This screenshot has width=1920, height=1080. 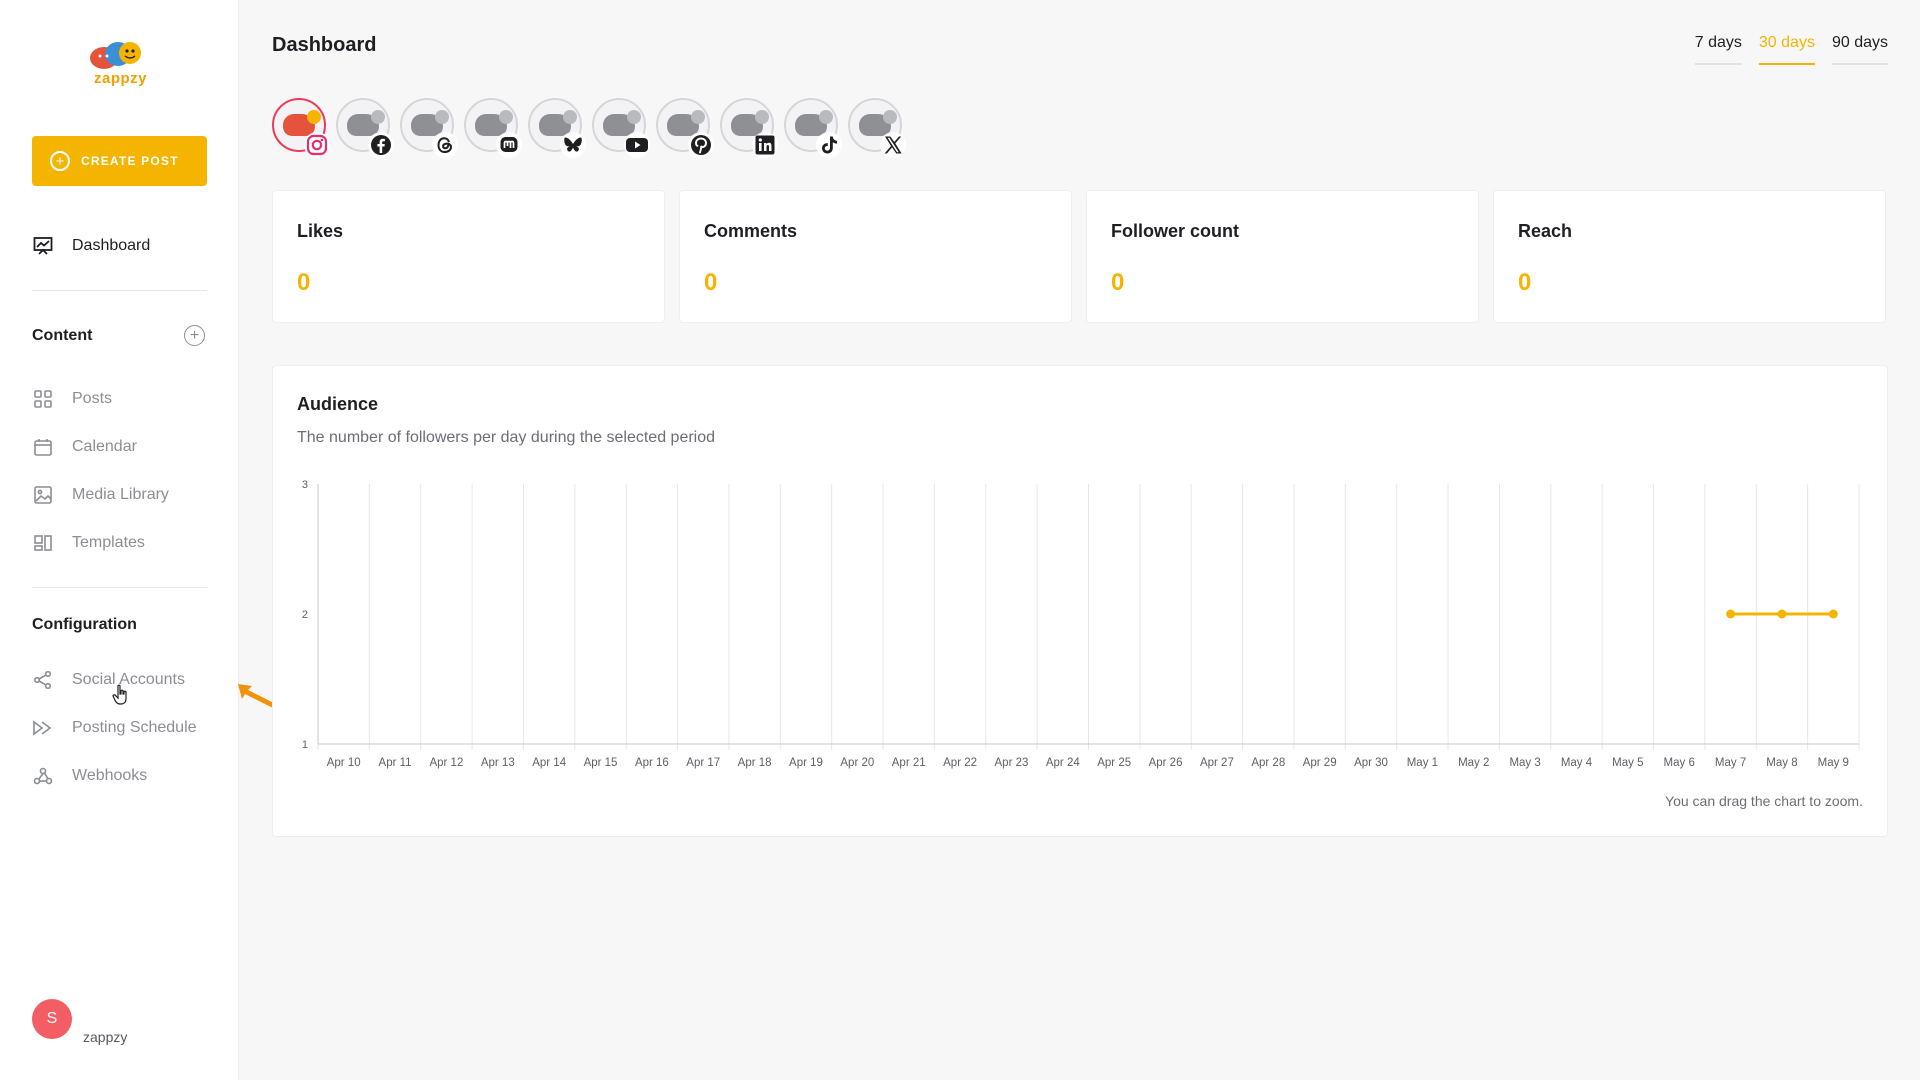 What do you see at coordinates (685, 128) in the screenshot?
I see `account-pinterest` at bounding box center [685, 128].